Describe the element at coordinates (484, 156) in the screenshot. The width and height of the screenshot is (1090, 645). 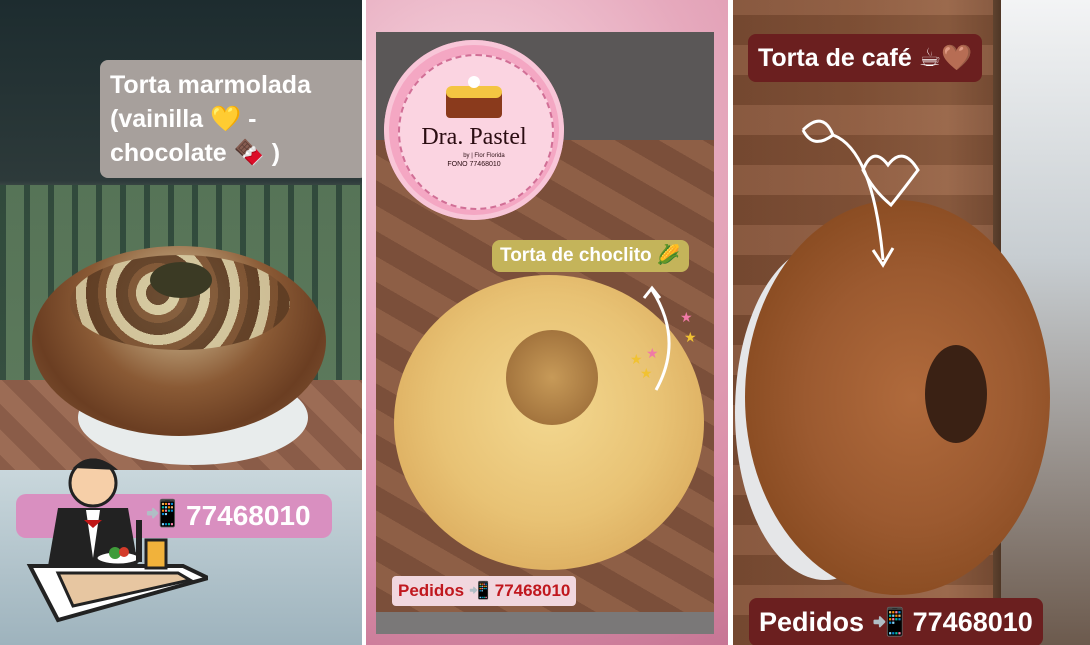
I see `logo-by: by | Flor Florida` at that location.